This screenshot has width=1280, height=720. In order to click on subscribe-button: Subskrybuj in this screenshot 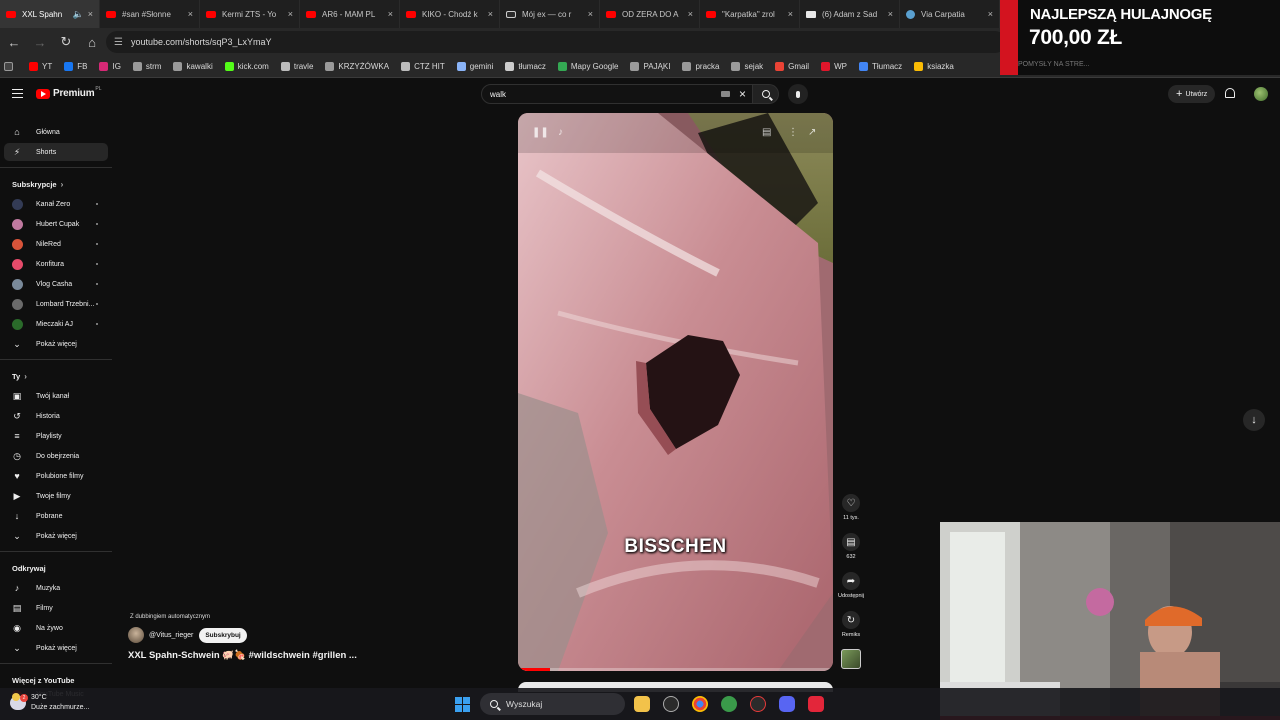, I will do `click(223, 635)`.